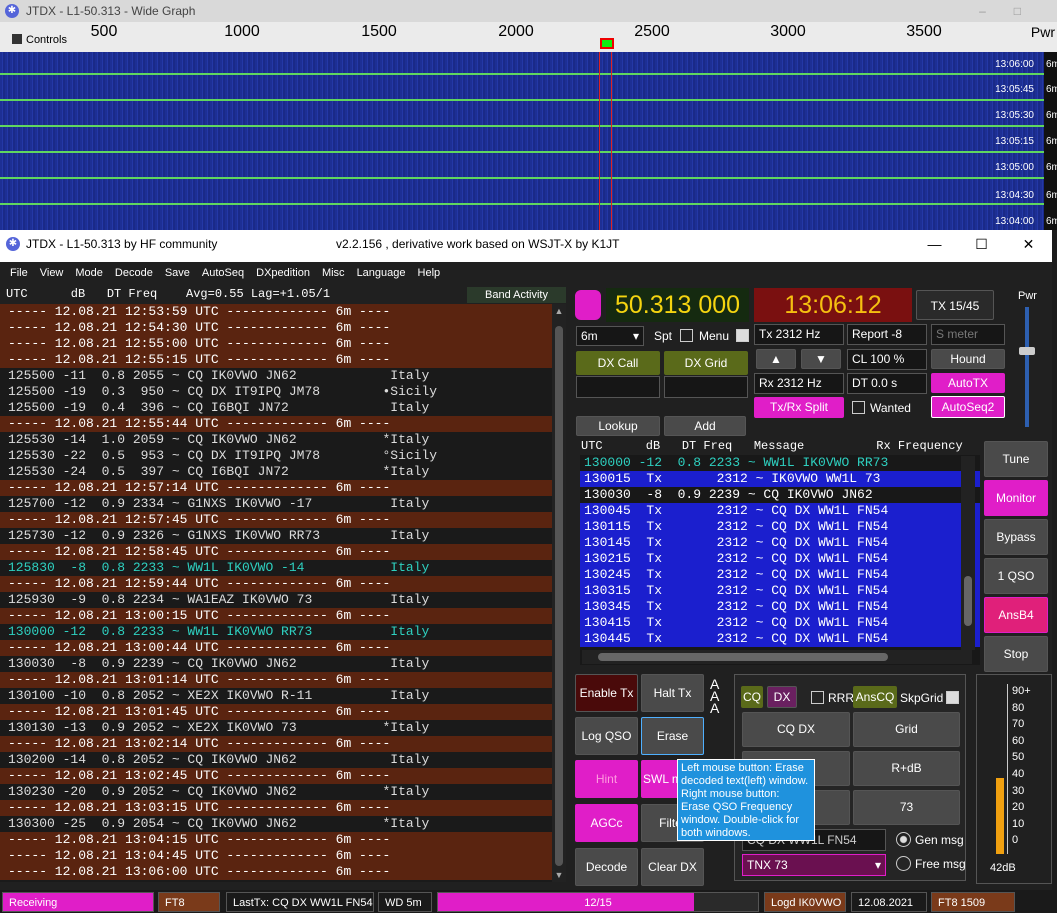 This screenshot has width=1057, height=913. What do you see at coordinates (1016, 654) in the screenshot?
I see `stop-button: Stop` at bounding box center [1016, 654].